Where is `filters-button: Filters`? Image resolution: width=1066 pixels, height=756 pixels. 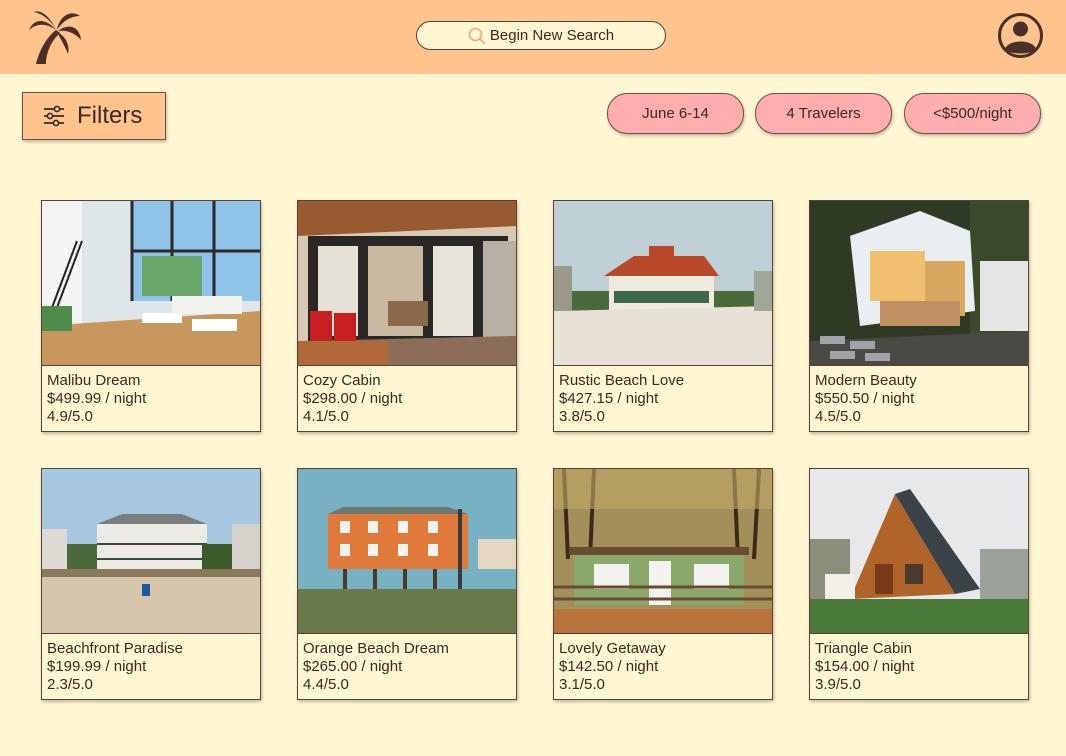 filters-button: Filters is located at coordinates (94, 116).